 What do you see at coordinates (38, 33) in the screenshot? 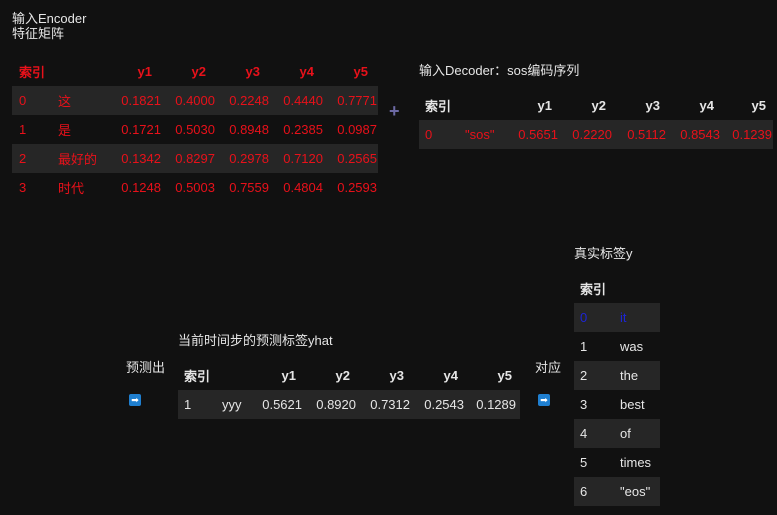
I see `encoder-caption-line2: 特征矩阵` at bounding box center [38, 33].